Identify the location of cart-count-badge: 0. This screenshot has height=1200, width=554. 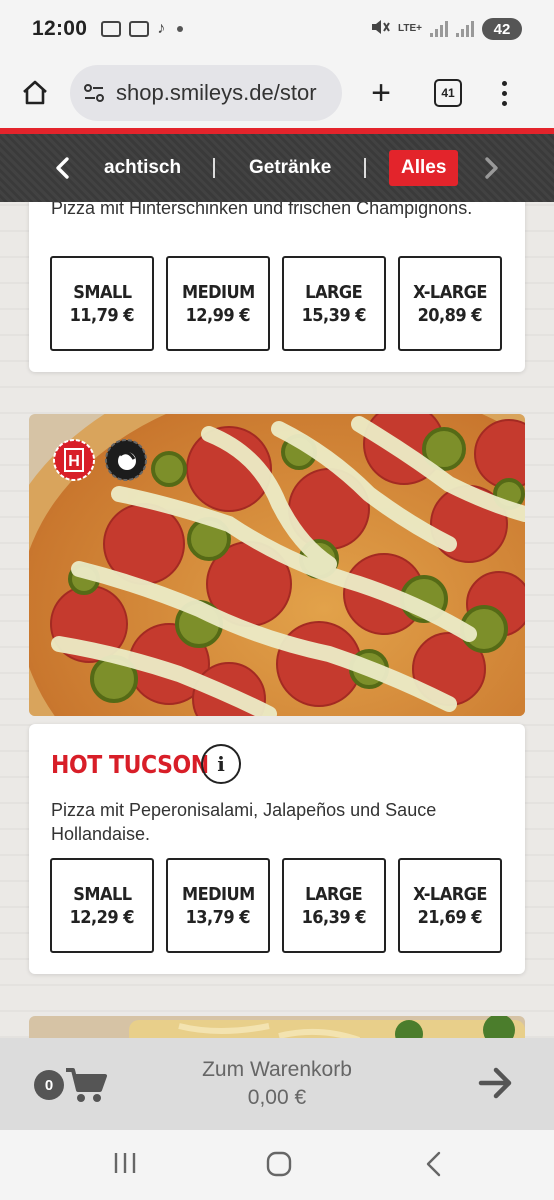
(49, 1085).